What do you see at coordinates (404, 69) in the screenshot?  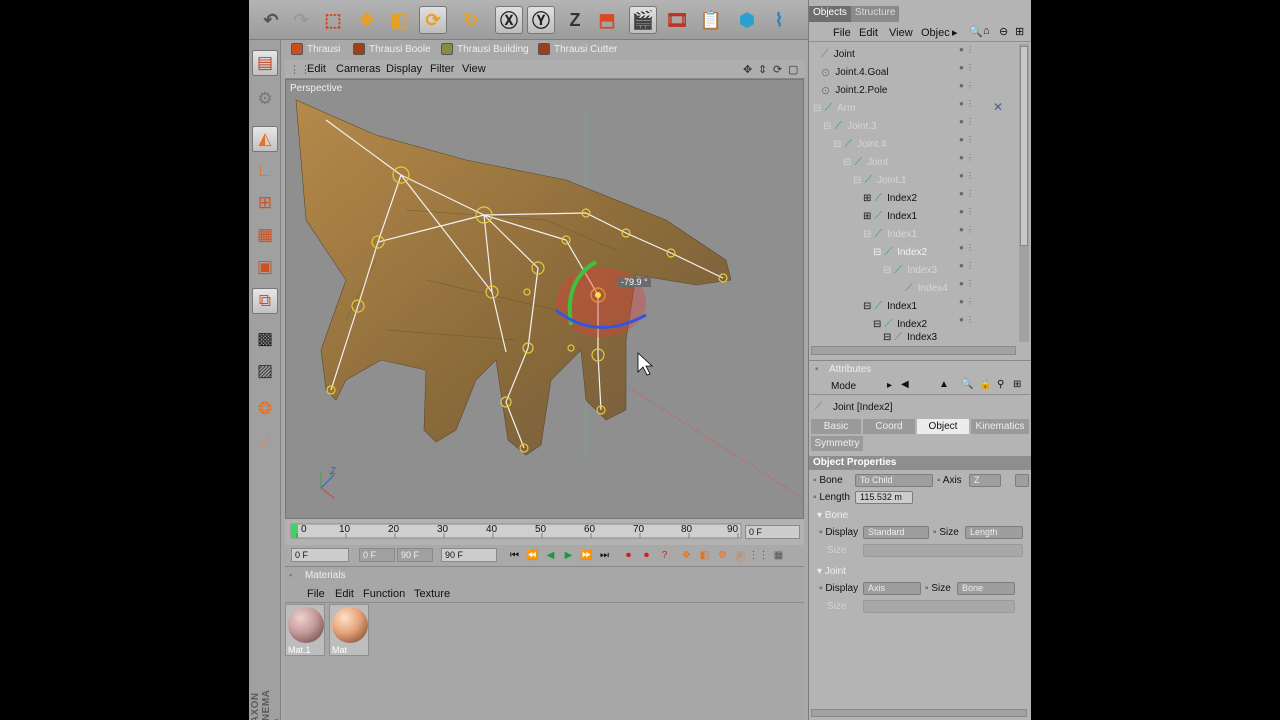 I see `viewport-menu-display: Display` at bounding box center [404, 69].